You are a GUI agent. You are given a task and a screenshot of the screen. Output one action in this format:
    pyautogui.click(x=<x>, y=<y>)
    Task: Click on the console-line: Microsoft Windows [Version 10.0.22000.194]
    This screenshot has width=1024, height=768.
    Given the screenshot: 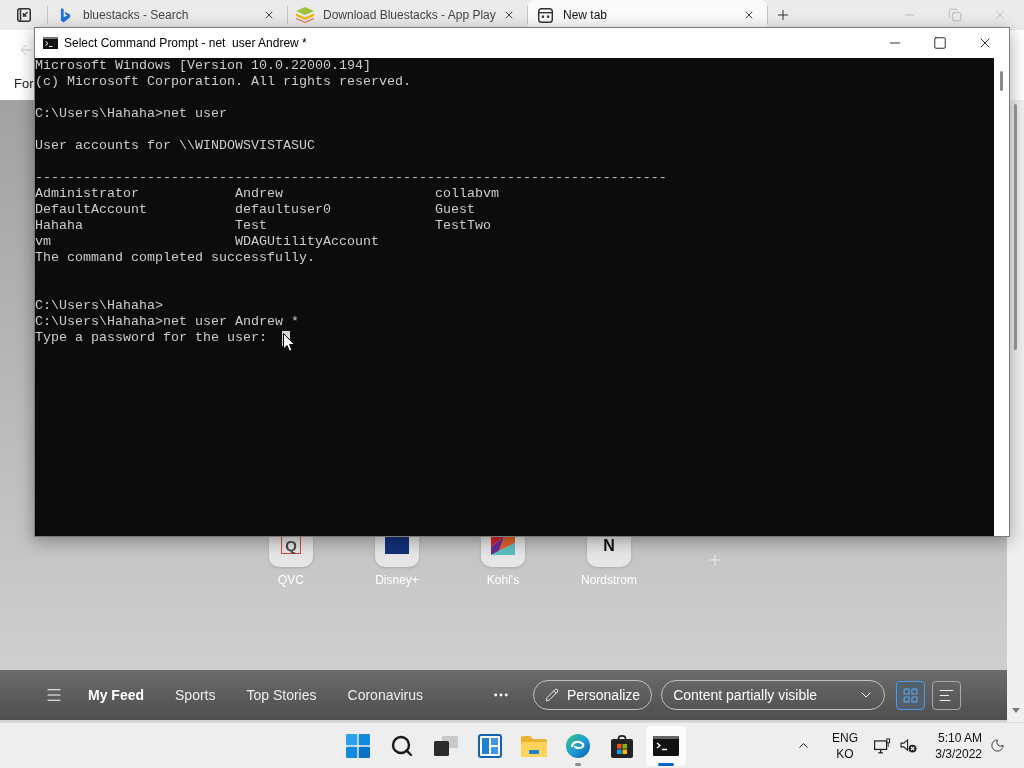 What is the action you would take?
    pyautogui.click(x=203, y=66)
    